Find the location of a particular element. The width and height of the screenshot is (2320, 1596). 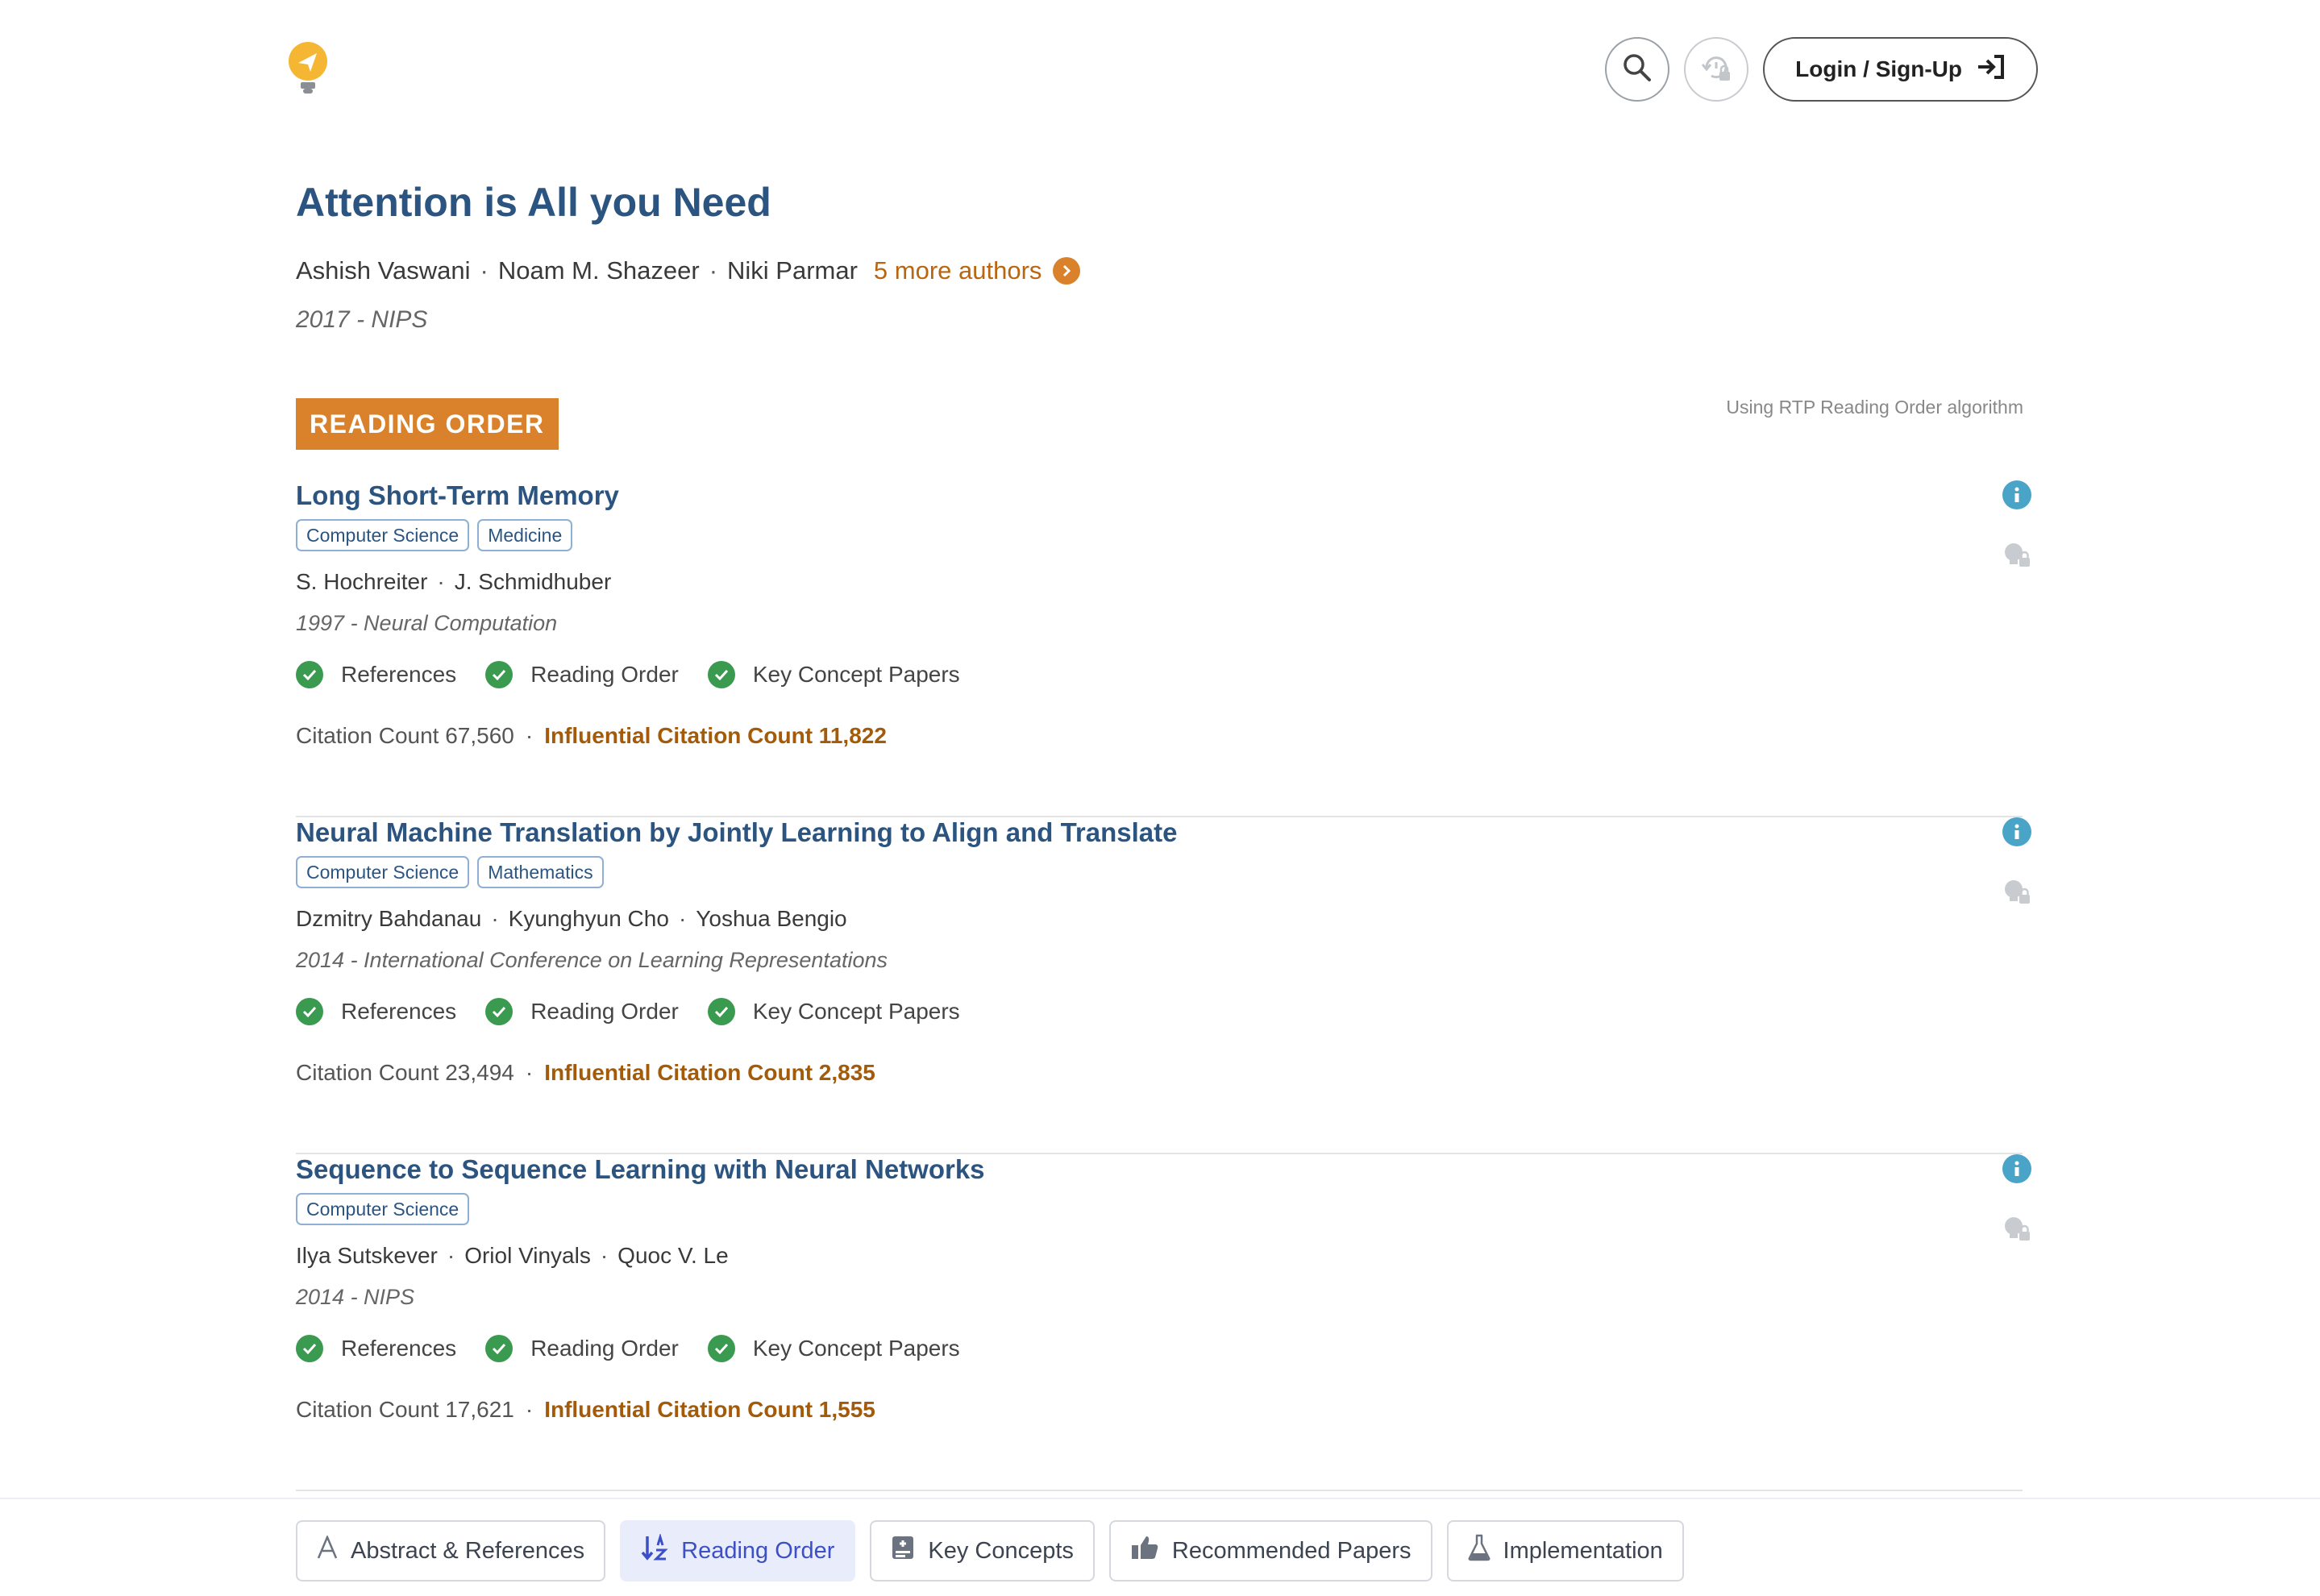

tag-list: Computer Science is located at coordinates (383, 1209).